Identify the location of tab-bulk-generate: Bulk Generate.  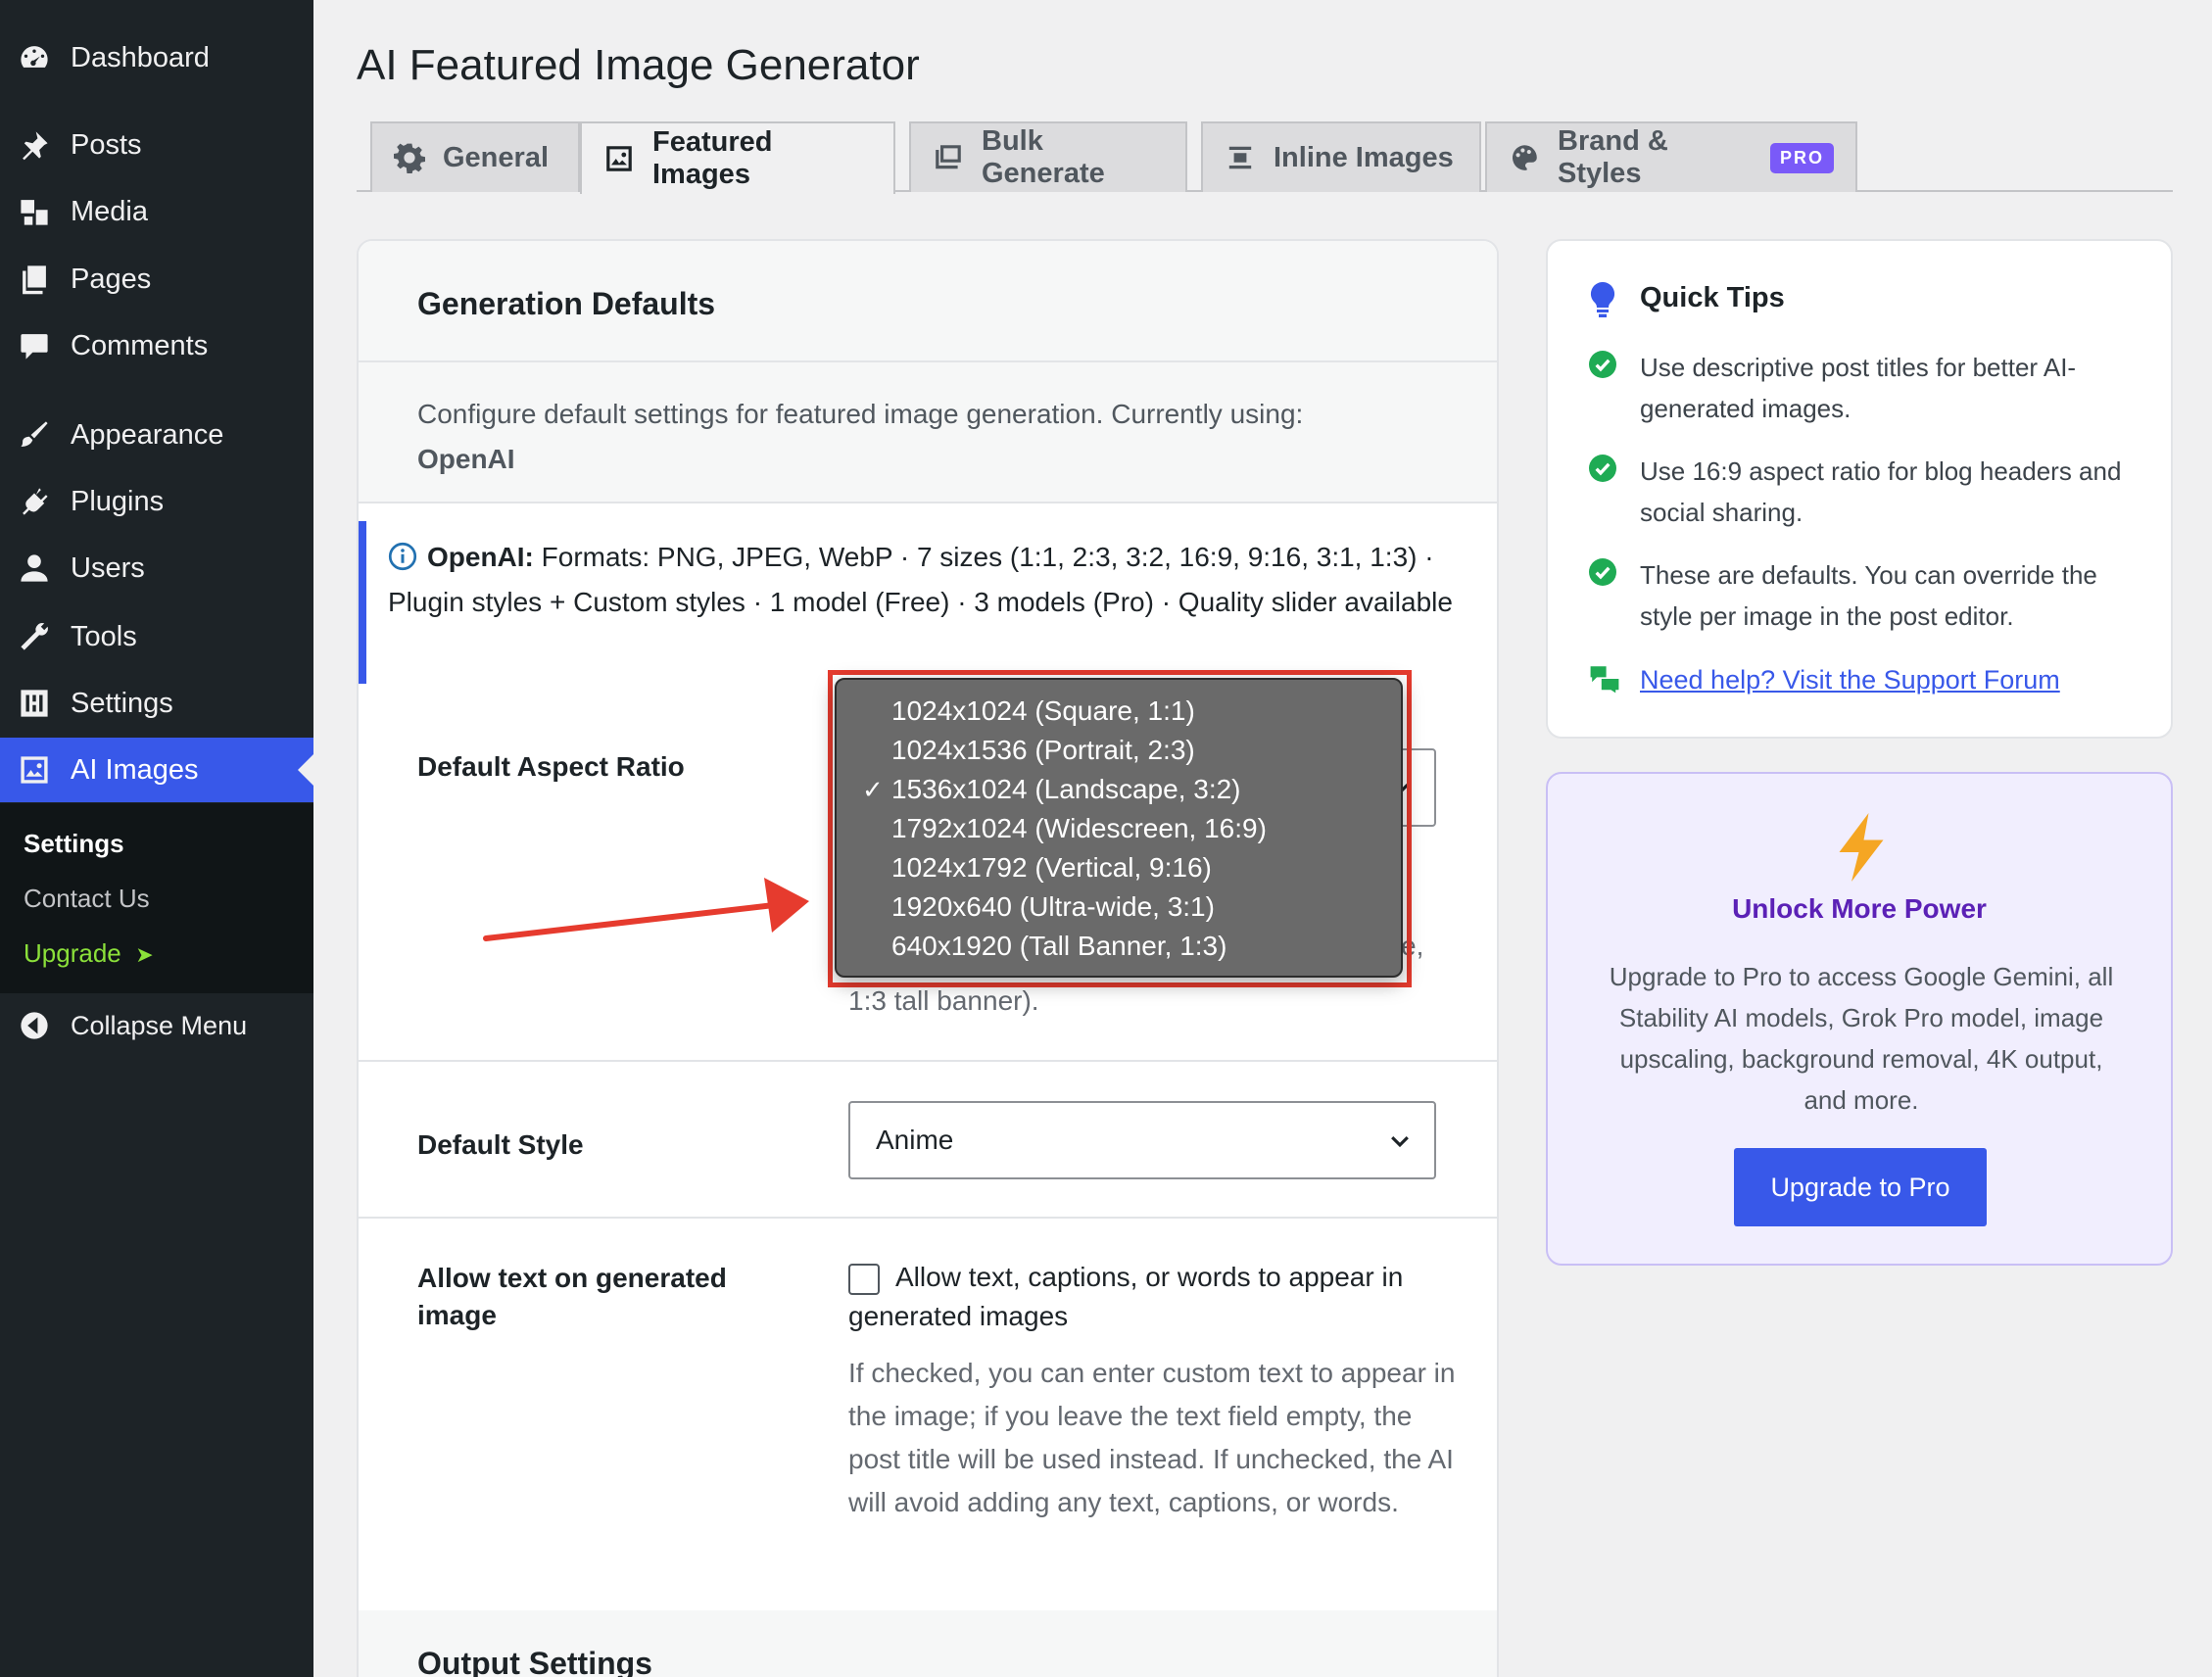
(1048, 156).